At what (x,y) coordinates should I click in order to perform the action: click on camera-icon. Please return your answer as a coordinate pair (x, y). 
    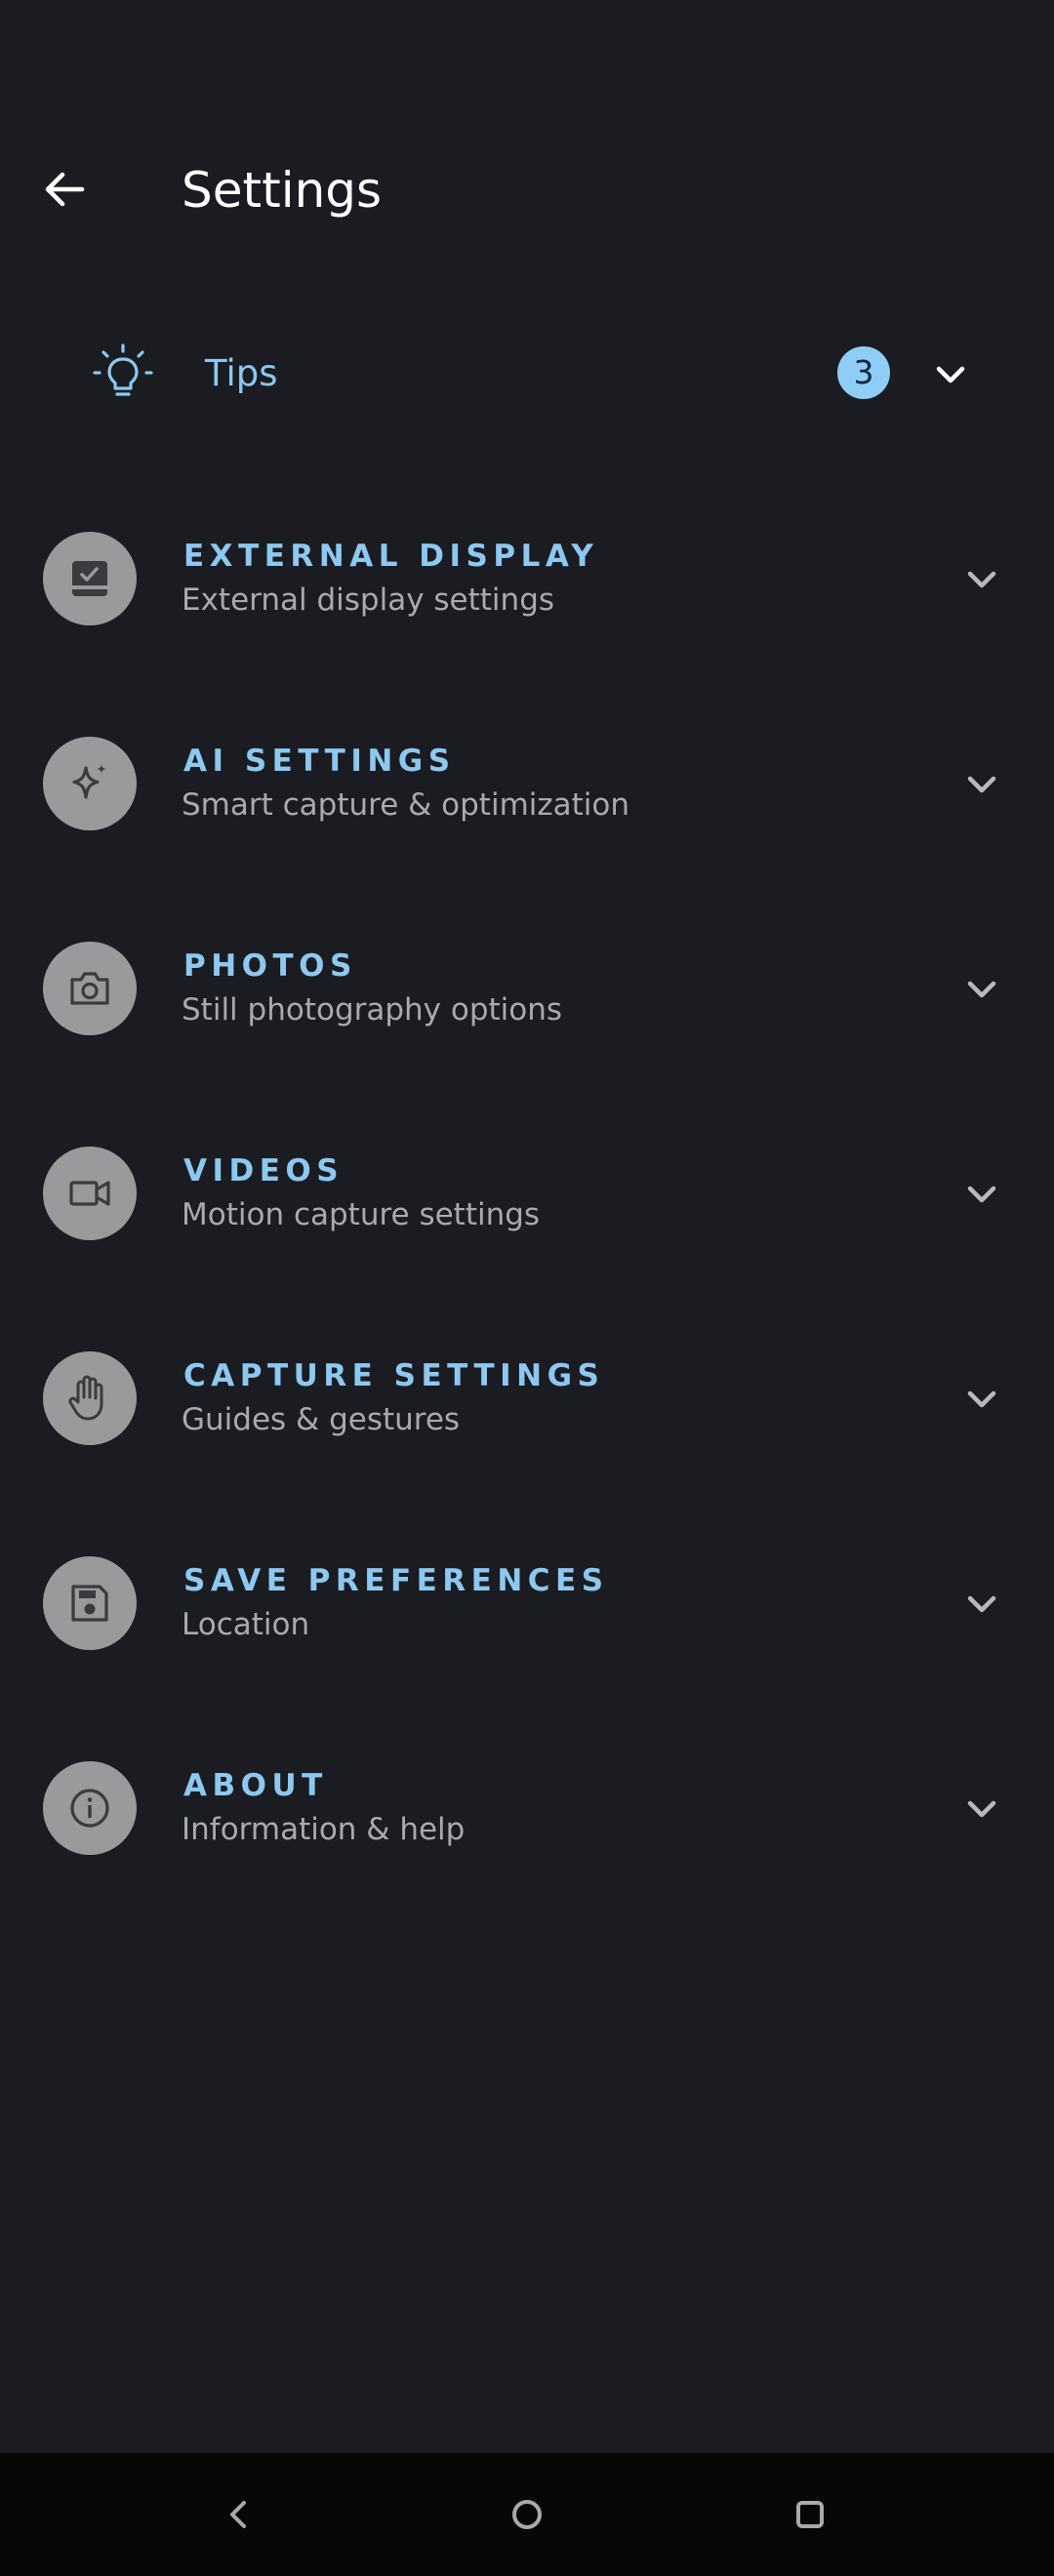
    Looking at the image, I should click on (89, 988).